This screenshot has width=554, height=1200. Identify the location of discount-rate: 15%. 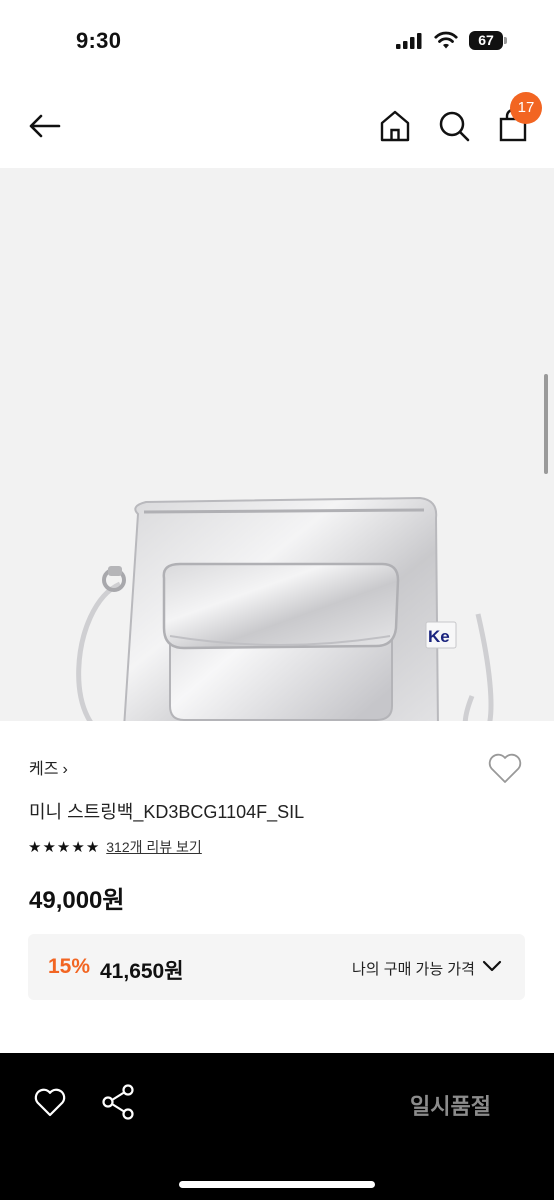
(69, 966).